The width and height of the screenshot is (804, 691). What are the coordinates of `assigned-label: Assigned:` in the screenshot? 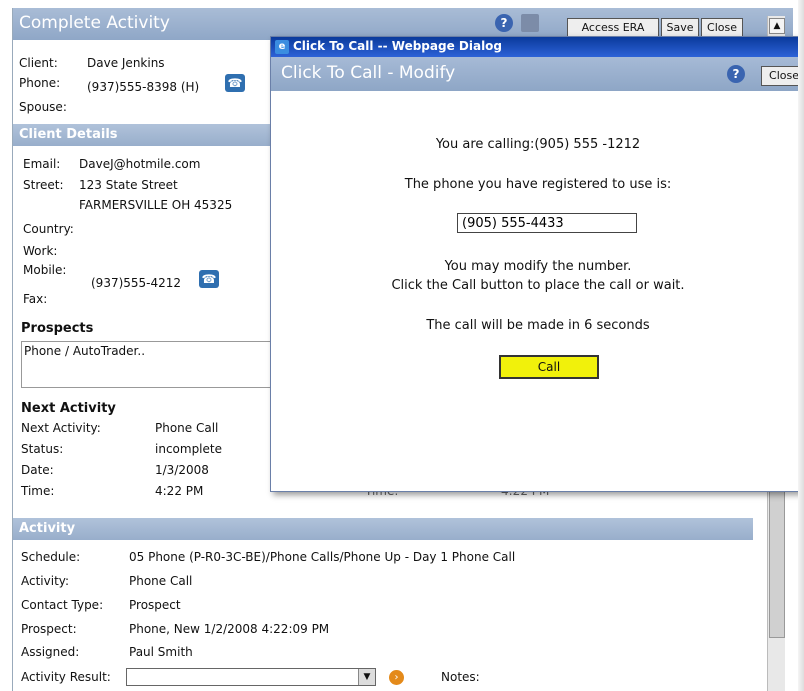 It's located at (50, 652).